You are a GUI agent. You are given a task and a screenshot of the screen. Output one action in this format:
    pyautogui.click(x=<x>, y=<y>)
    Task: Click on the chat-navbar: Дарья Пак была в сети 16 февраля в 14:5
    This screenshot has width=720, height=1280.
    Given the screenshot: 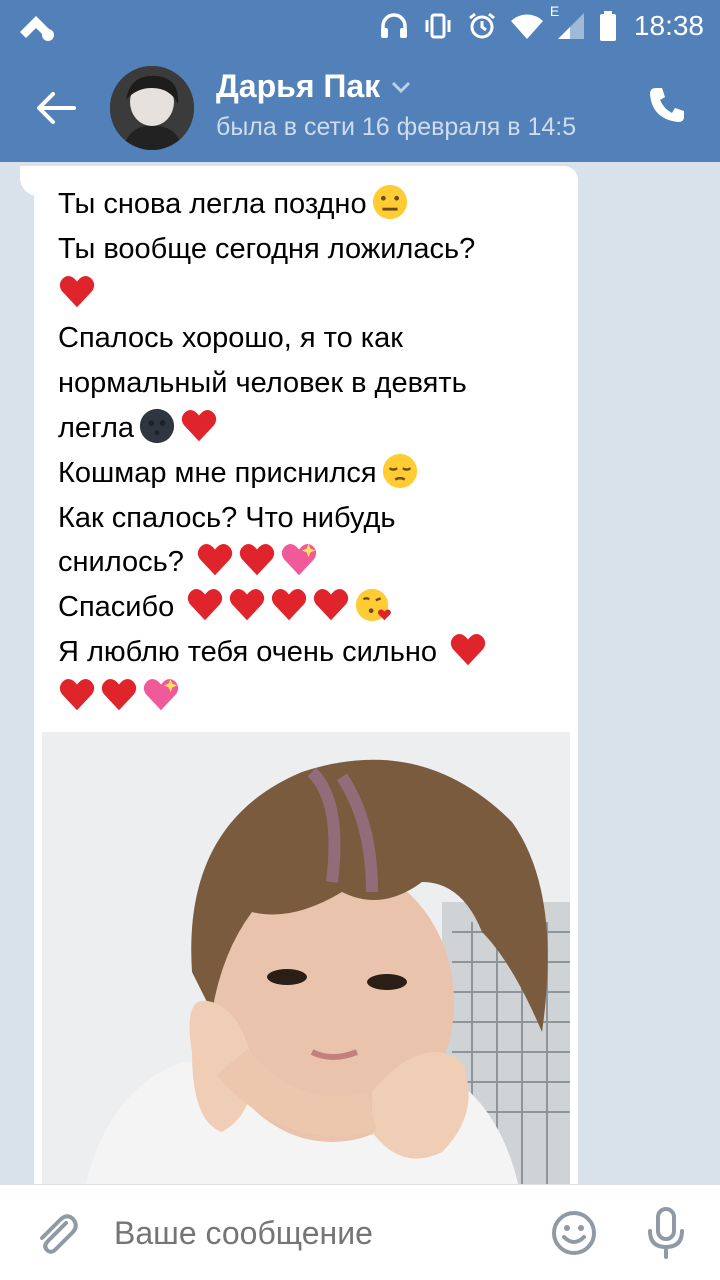 What is the action you would take?
    pyautogui.click(x=360, y=106)
    